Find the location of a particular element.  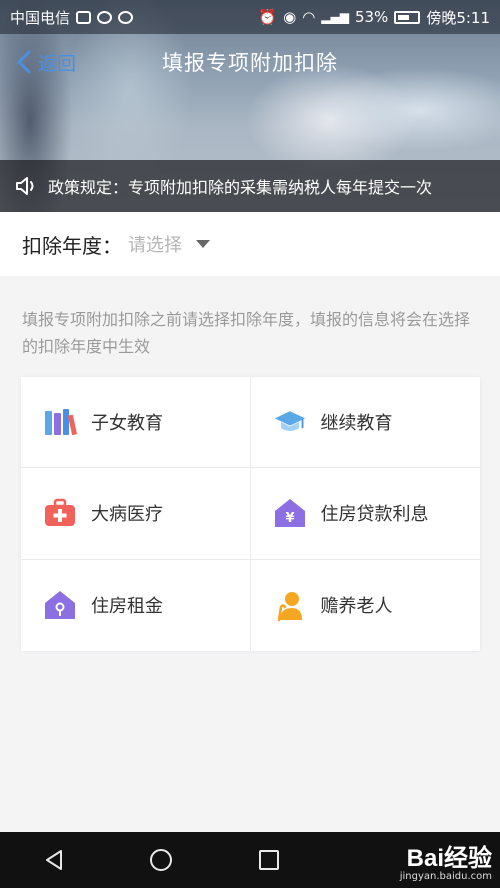

category-label: 大病医疗 is located at coordinates (127, 515).